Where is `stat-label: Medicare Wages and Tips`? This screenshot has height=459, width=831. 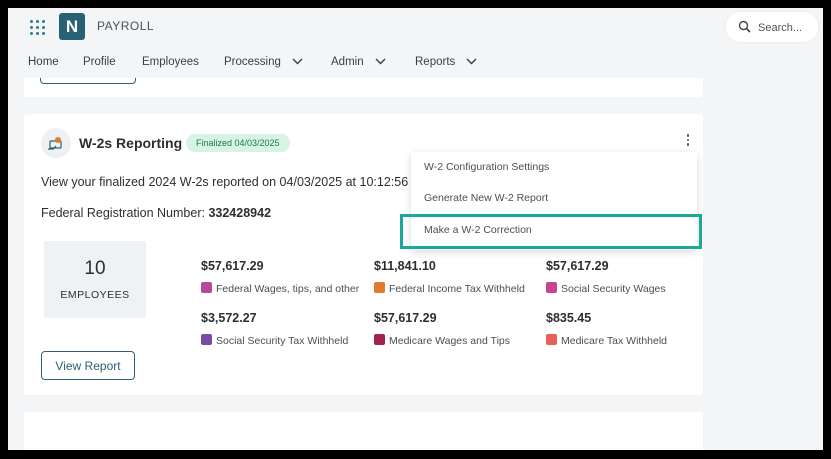
stat-label: Medicare Wages and Tips is located at coordinates (450, 341).